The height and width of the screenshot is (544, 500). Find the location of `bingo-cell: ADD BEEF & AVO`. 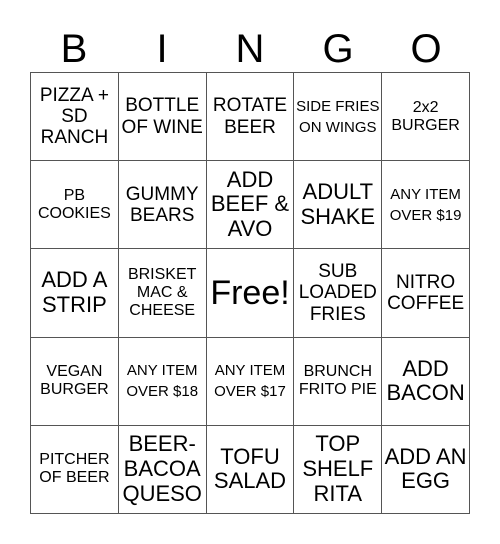

bingo-cell: ADD BEEF & AVO is located at coordinates (250, 205).